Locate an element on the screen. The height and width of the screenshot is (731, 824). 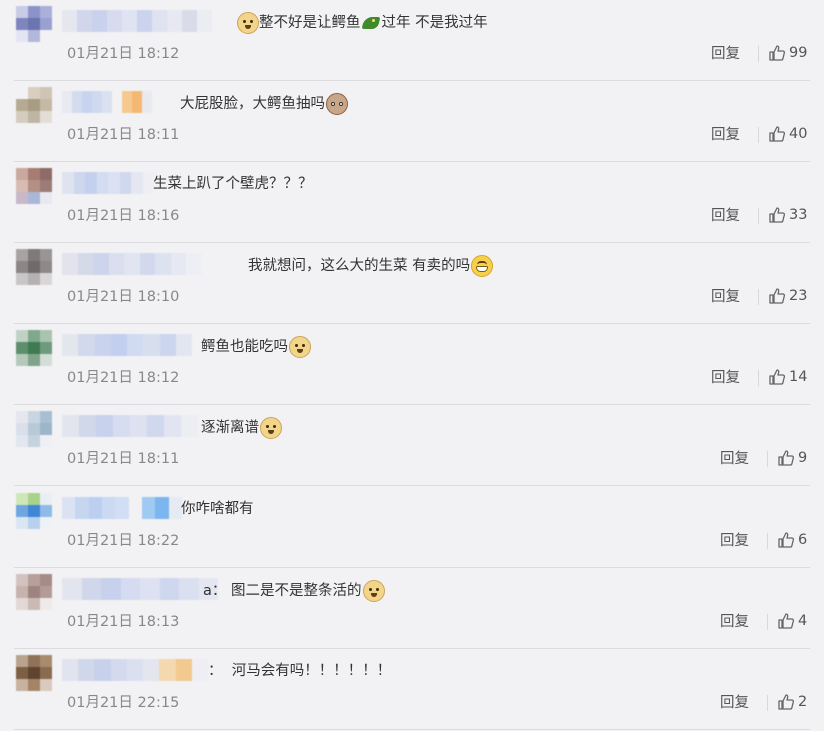
comment-text: a： 图二是不是整条活的 is located at coordinates (294, 591).